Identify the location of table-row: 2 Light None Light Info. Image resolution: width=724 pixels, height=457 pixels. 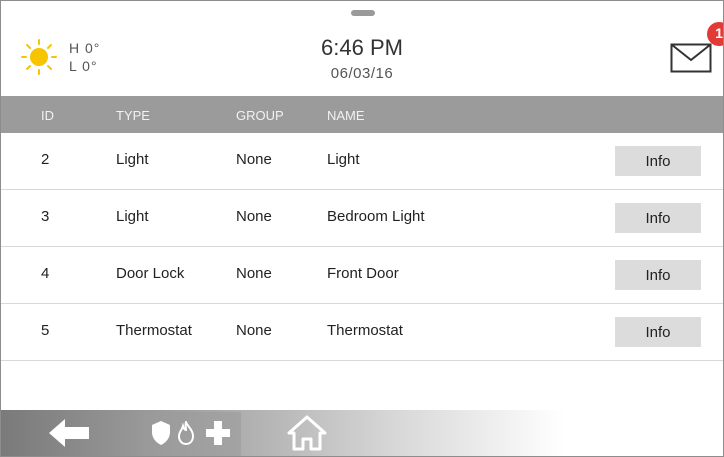
(362, 161).